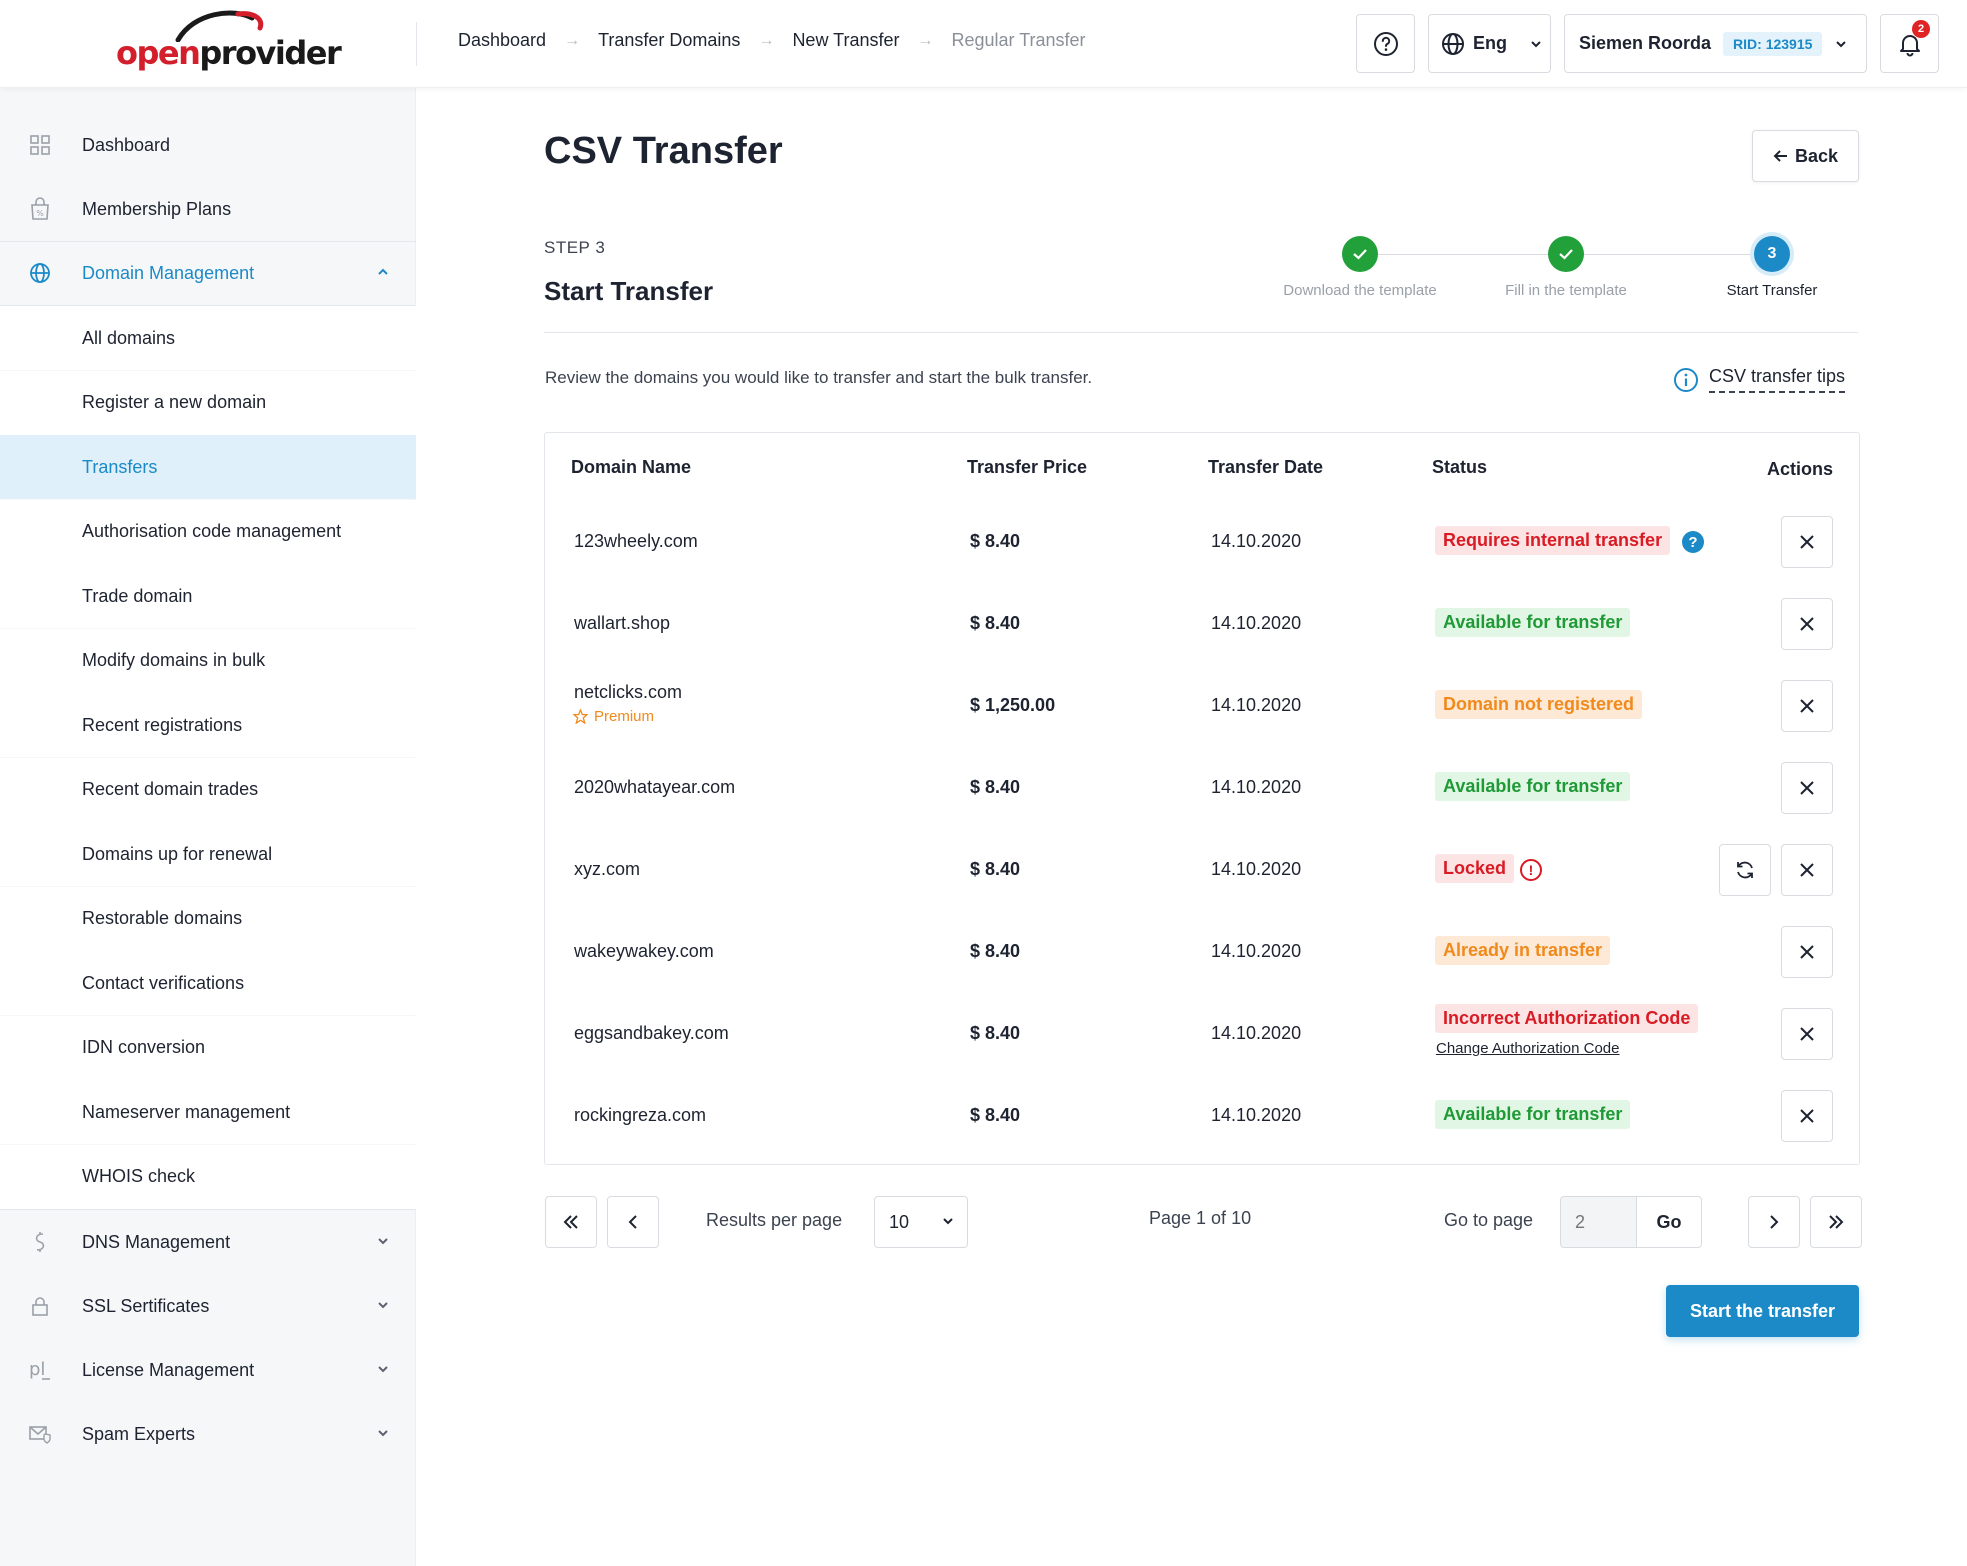 This screenshot has height=1566, width=1967. Describe the element at coordinates (208, 1434) in the screenshot. I see `sidebar-item-spam-experts: Spam Experts` at that location.